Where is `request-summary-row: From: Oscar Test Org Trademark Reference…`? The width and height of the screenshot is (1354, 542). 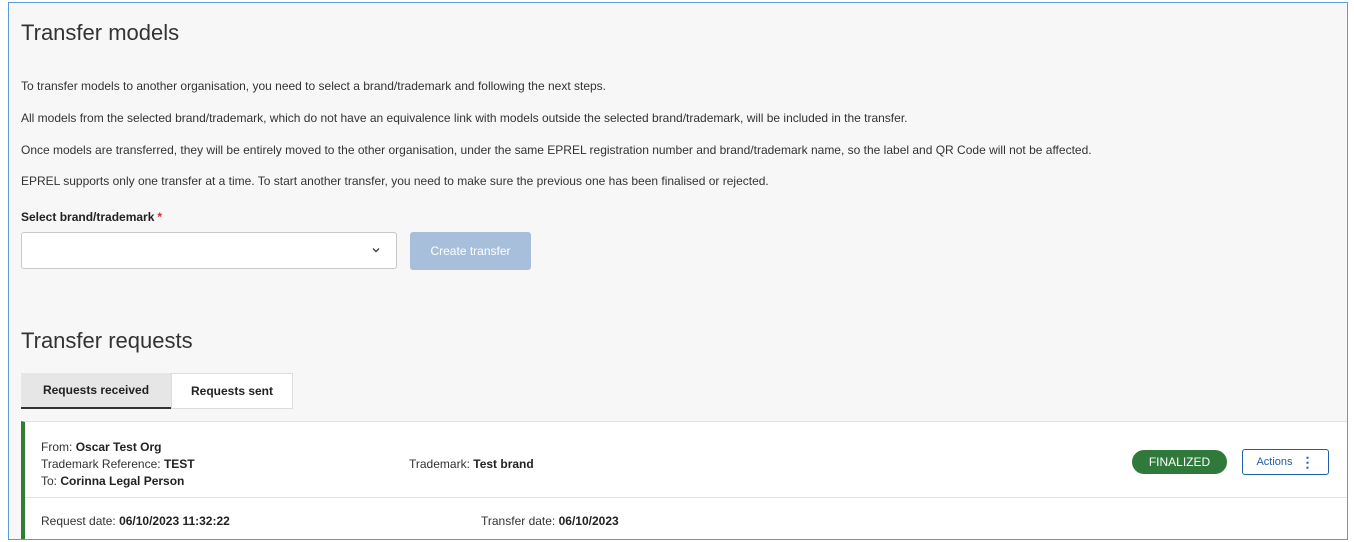 request-summary-row: From: Oscar Test Org Trademark Reference… is located at coordinates (686, 460).